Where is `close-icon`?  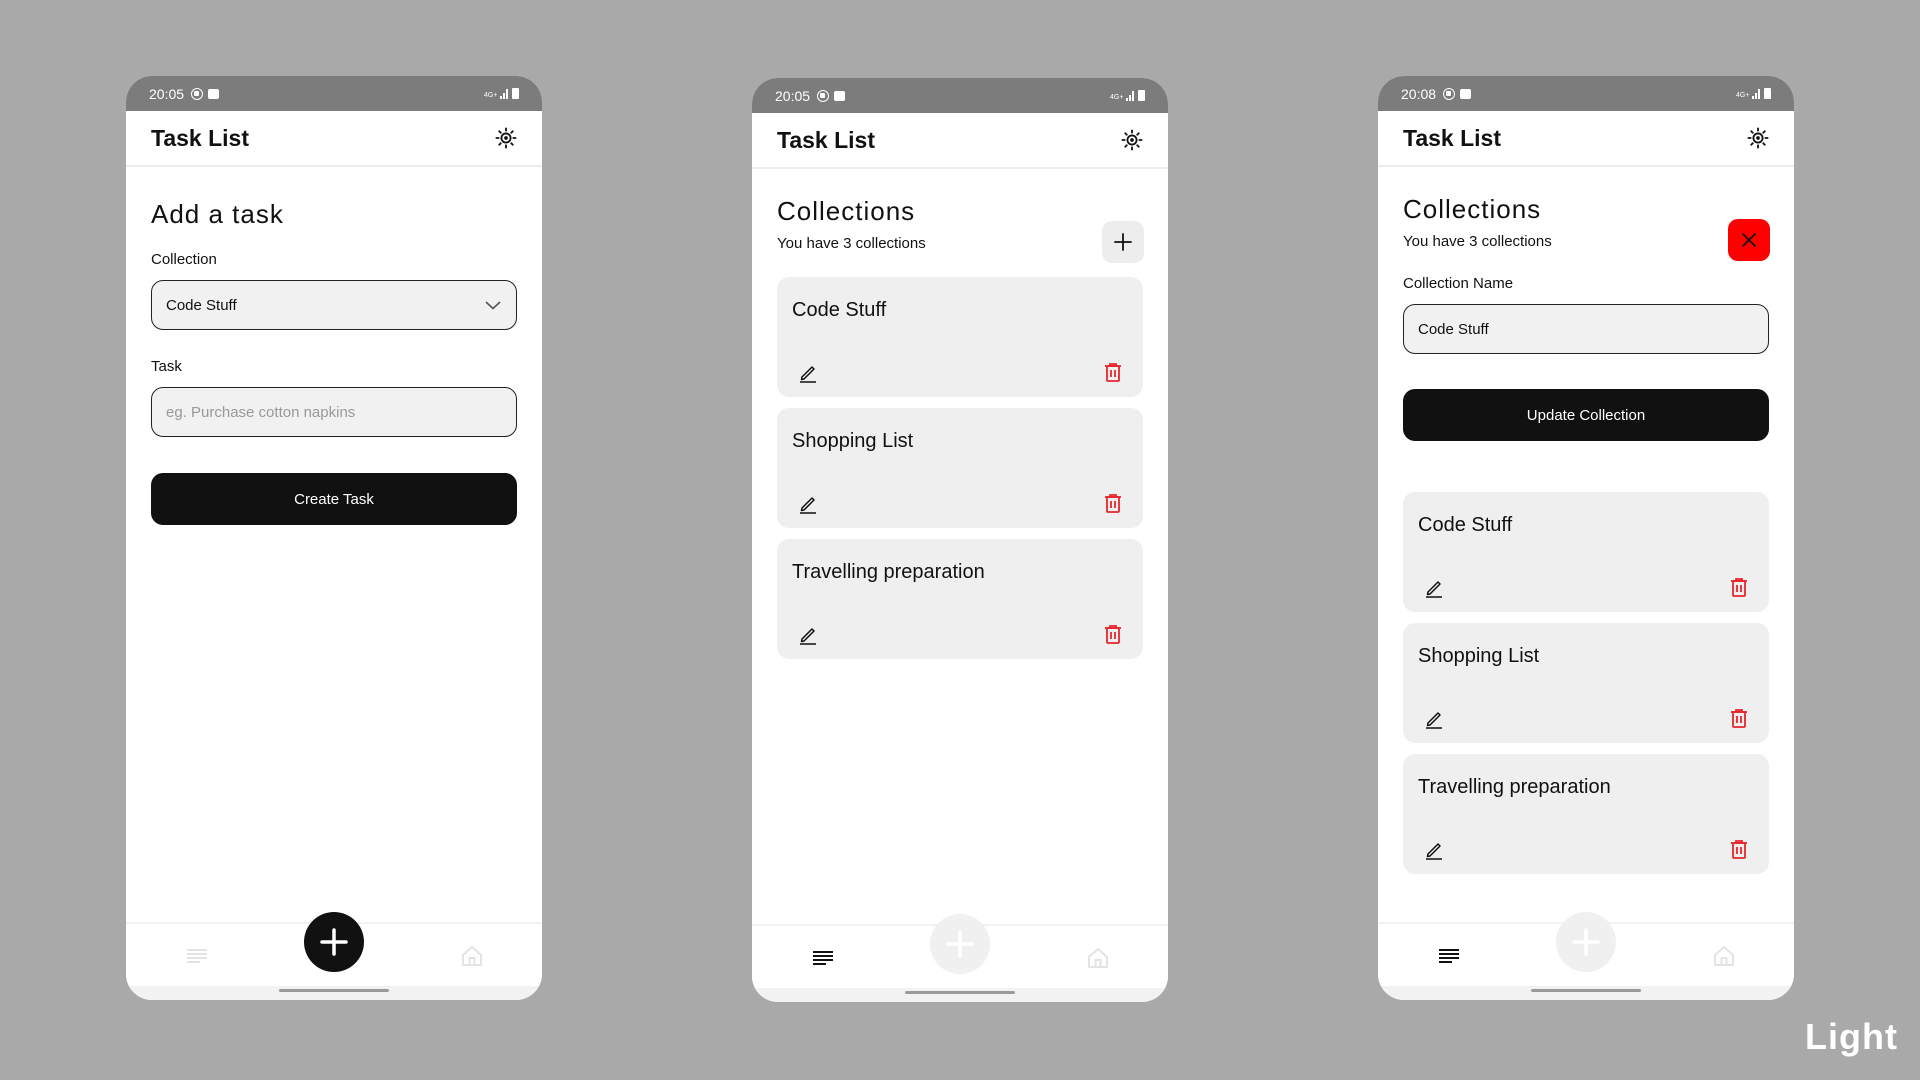 close-icon is located at coordinates (1749, 240).